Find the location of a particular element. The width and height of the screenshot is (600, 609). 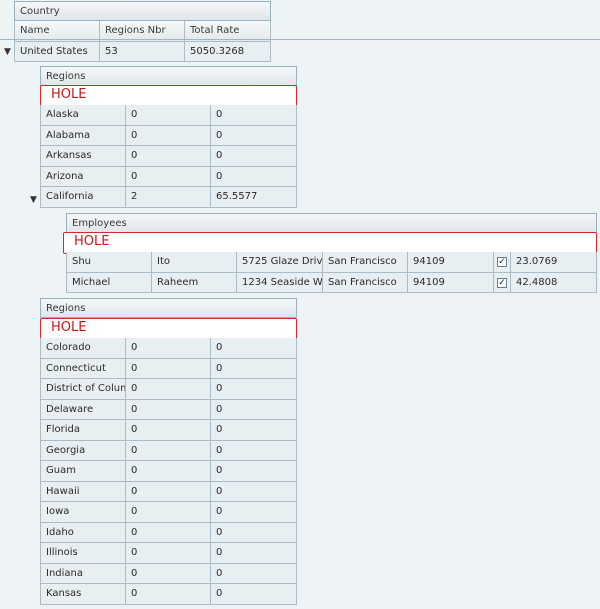

region-name-cell: Colorado is located at coordinates (83, 348).